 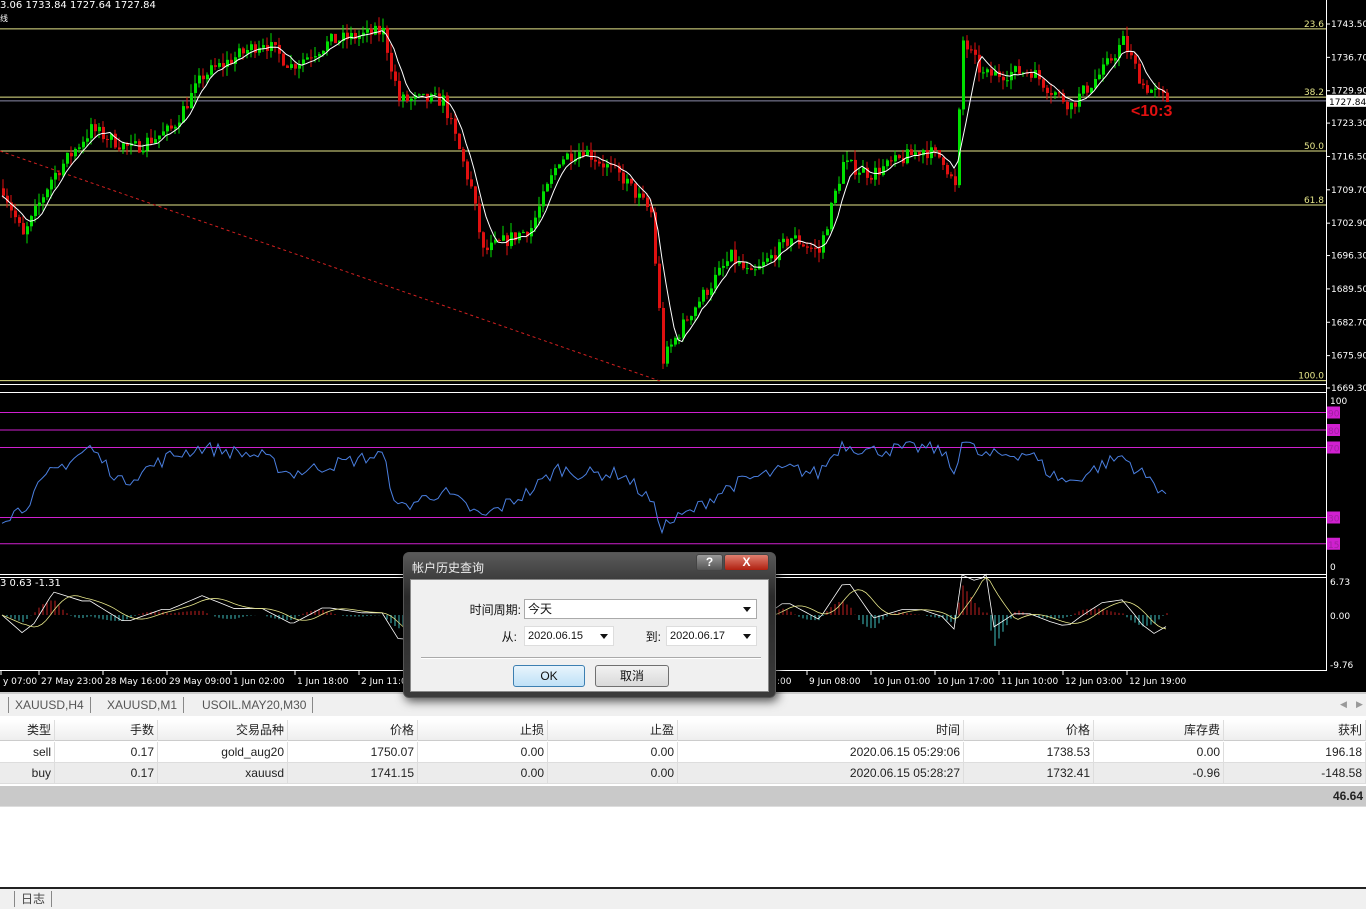 I want to click on to-date-picker: 2020.06.17, so click(x=711, y=636).